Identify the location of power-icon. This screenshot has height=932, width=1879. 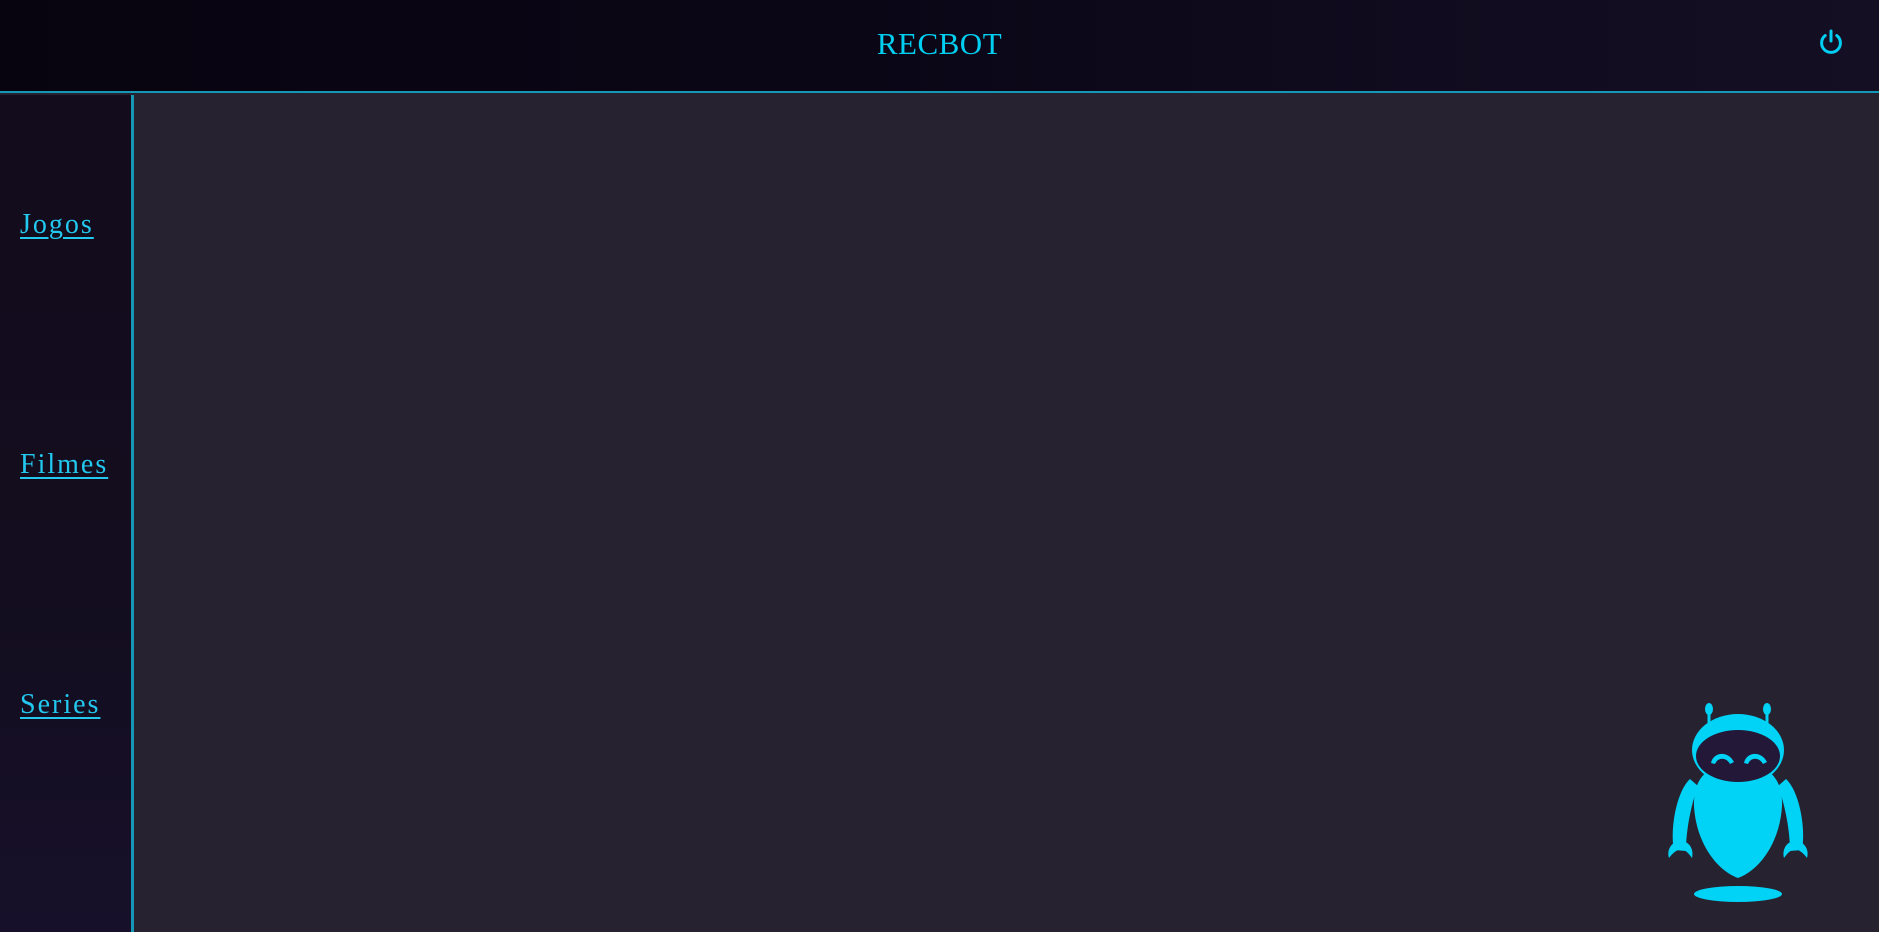
(1831, 41).